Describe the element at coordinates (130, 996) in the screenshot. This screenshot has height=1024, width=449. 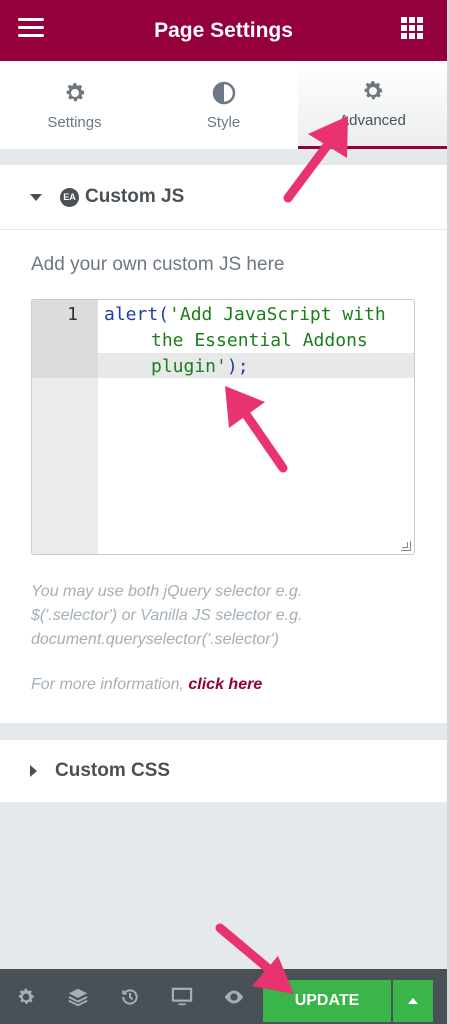
I see `history-icon` at that location.